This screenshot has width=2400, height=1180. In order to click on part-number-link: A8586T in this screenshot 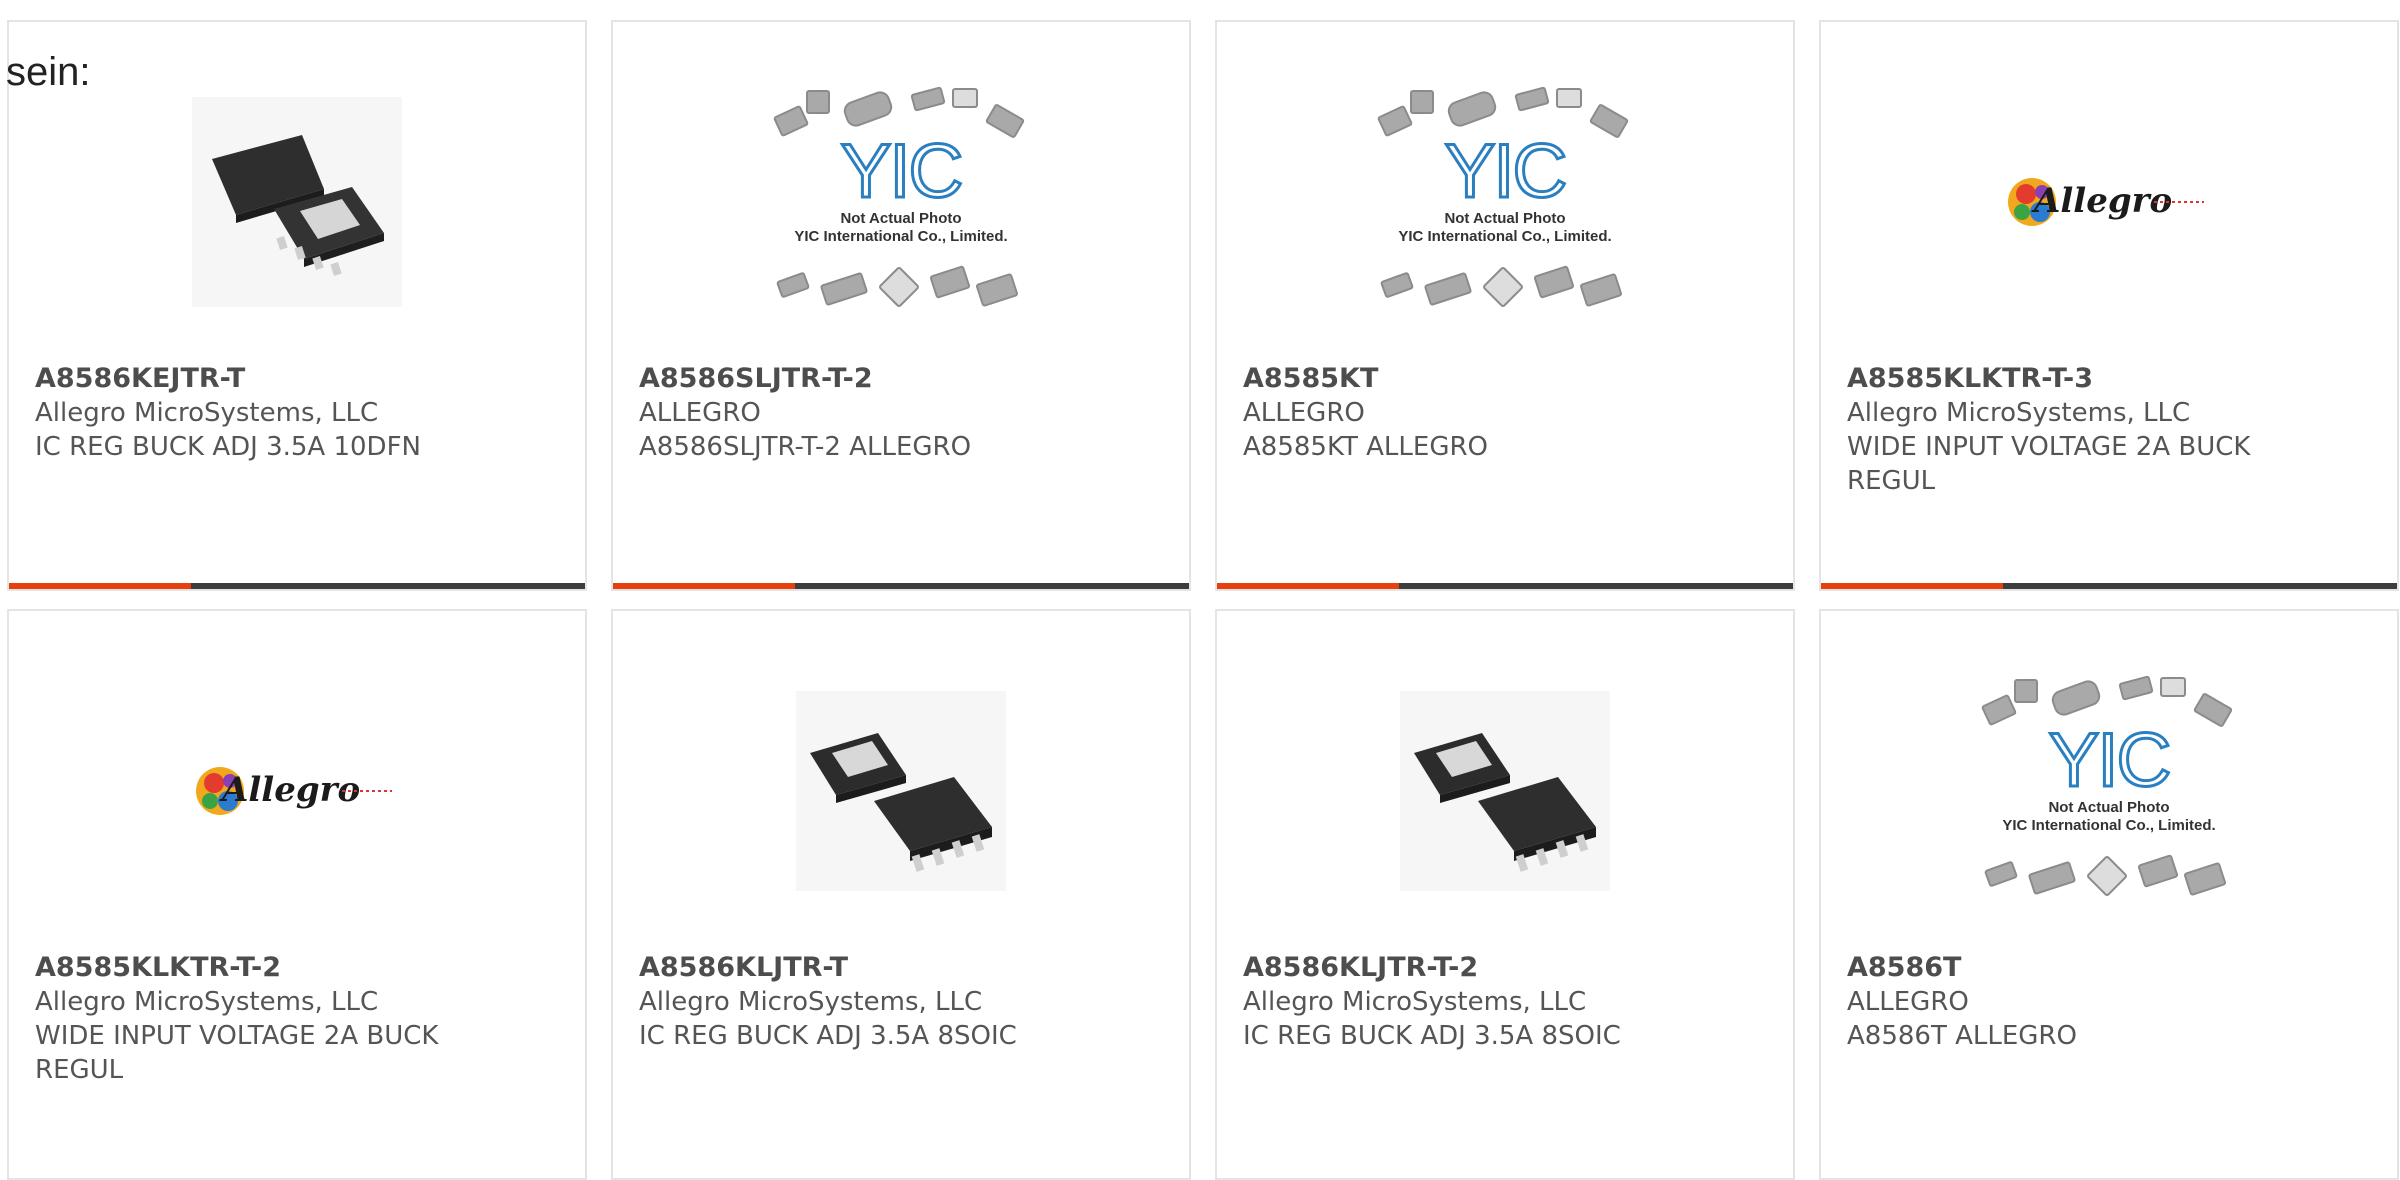, I will do `click(2062, 968)`.